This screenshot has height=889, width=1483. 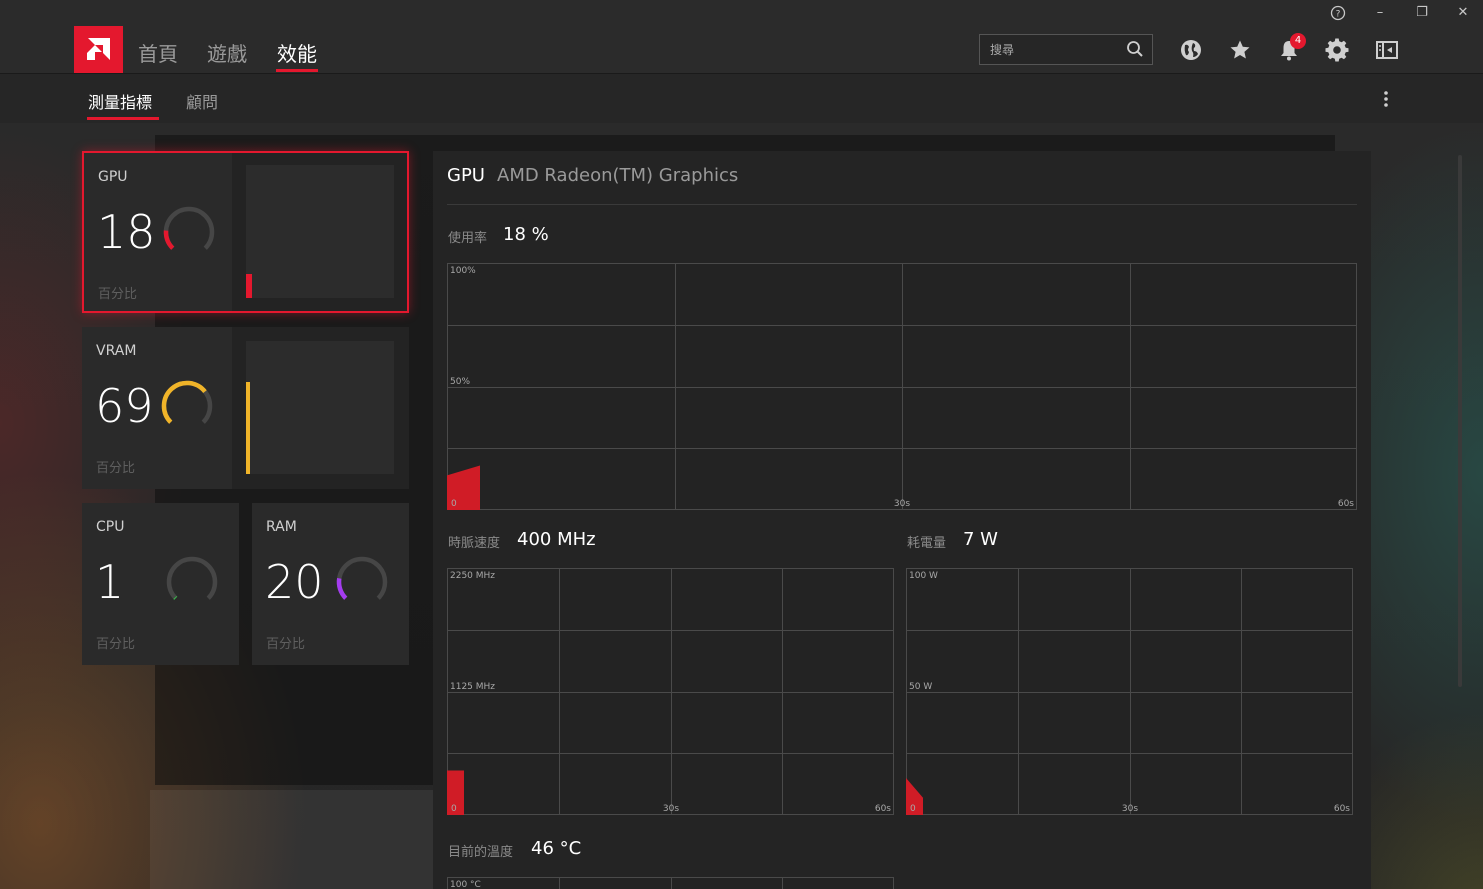 I want to click on card-value: 20, so click(x=294, y=582).